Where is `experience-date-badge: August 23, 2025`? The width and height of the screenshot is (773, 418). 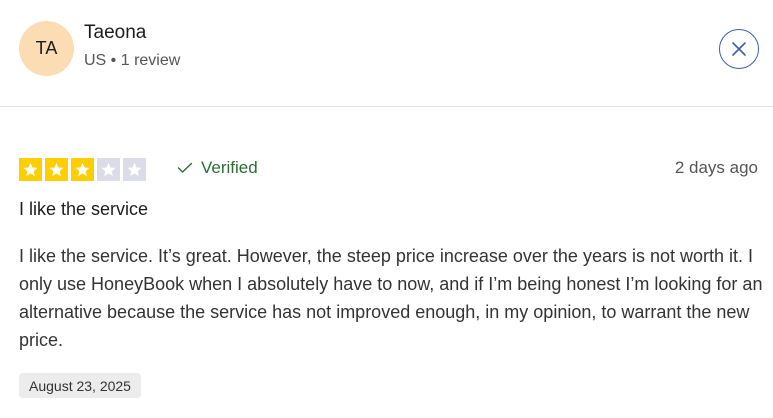
experience-date-badge: August 23, 2025 is located at coordinates (80, 385).